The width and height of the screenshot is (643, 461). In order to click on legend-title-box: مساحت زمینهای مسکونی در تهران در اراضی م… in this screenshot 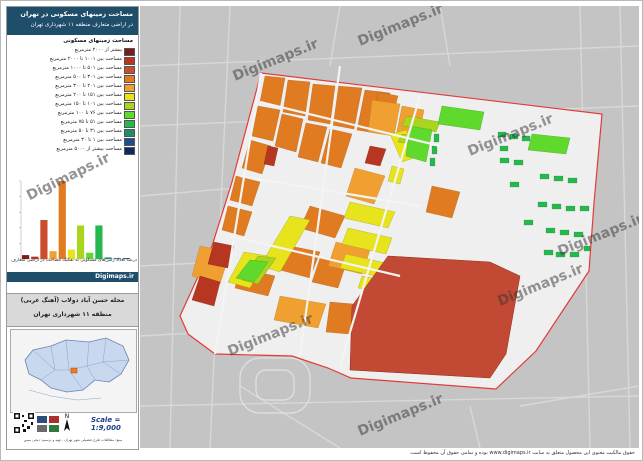, I will do `click(72, 21)`.